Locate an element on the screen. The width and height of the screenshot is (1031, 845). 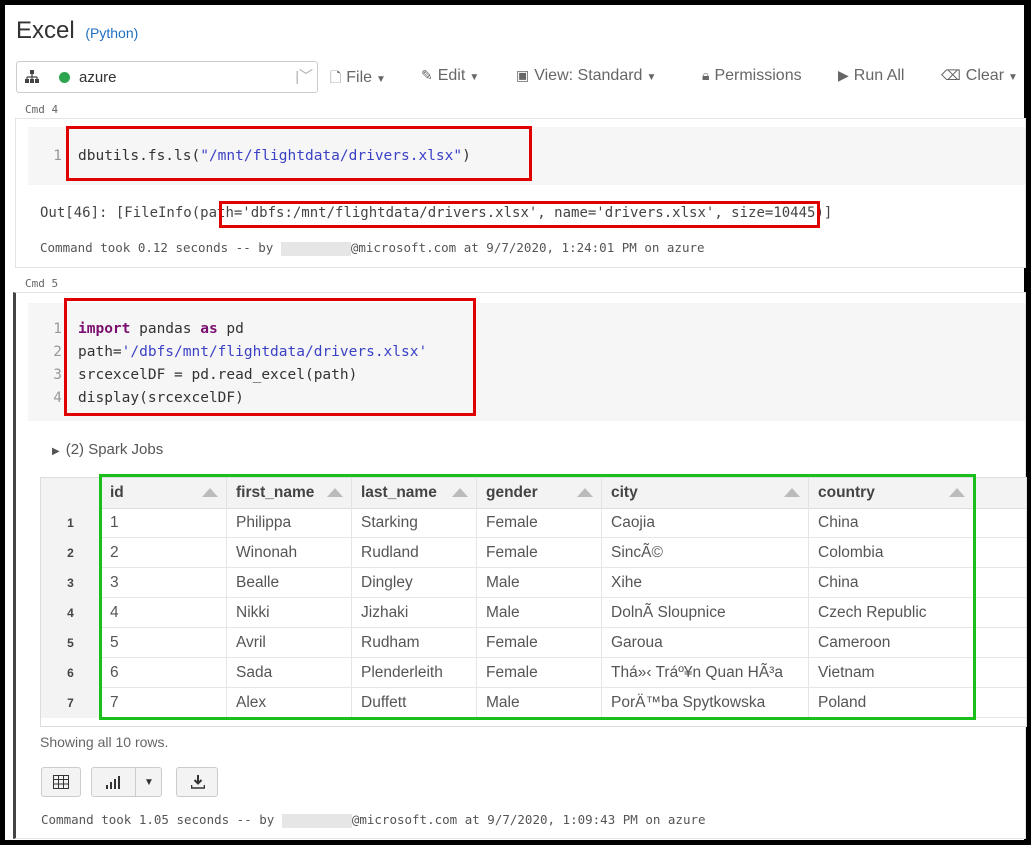
file-icon: 🗋 is located at coordinates (336, 77).